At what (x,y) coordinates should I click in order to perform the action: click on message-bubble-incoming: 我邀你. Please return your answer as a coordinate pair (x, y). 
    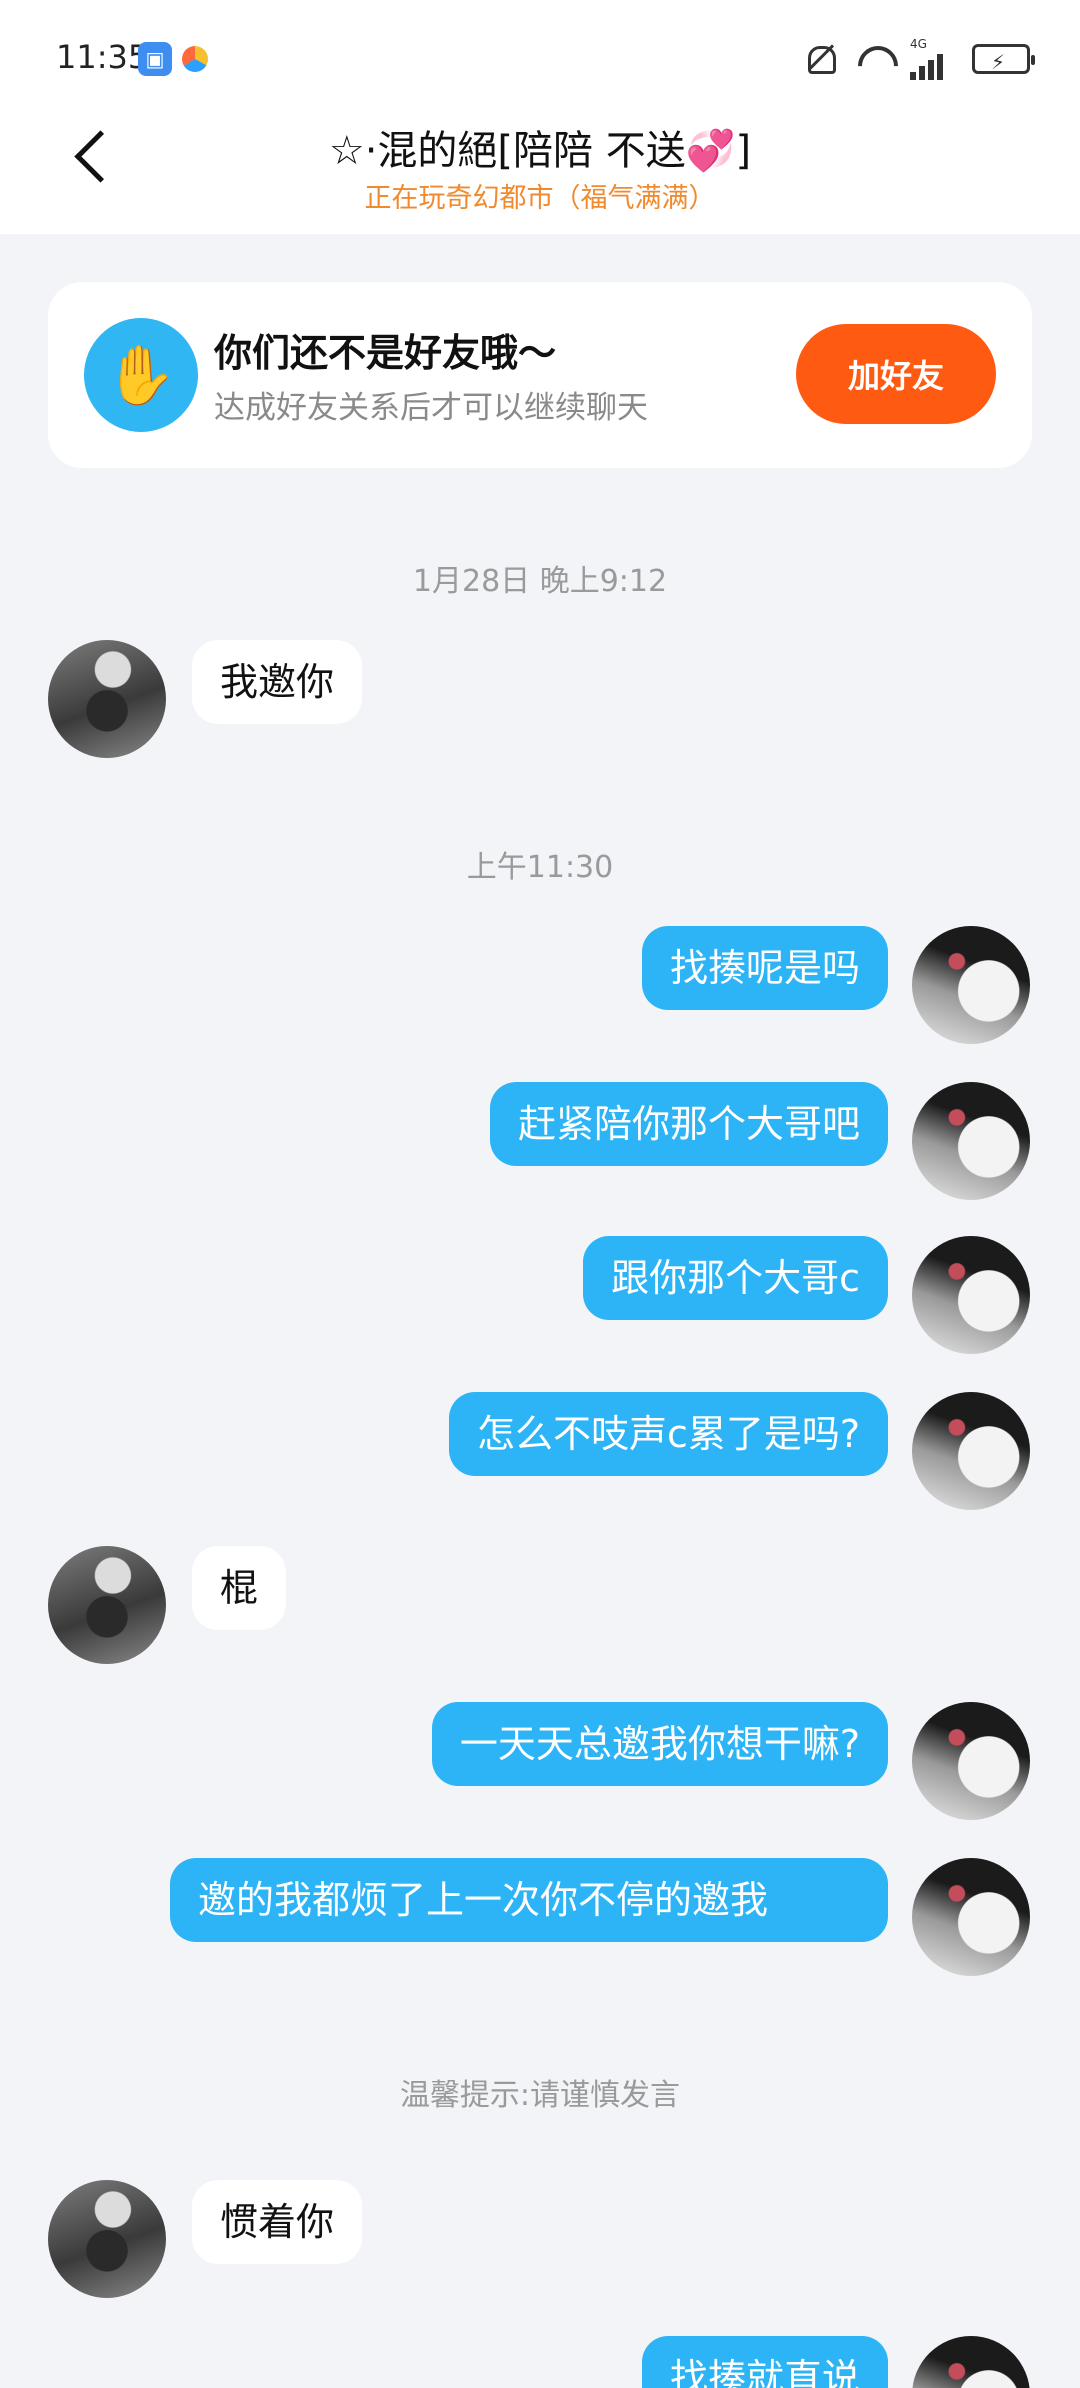
    Looking at the image, I should click on (277, 682).